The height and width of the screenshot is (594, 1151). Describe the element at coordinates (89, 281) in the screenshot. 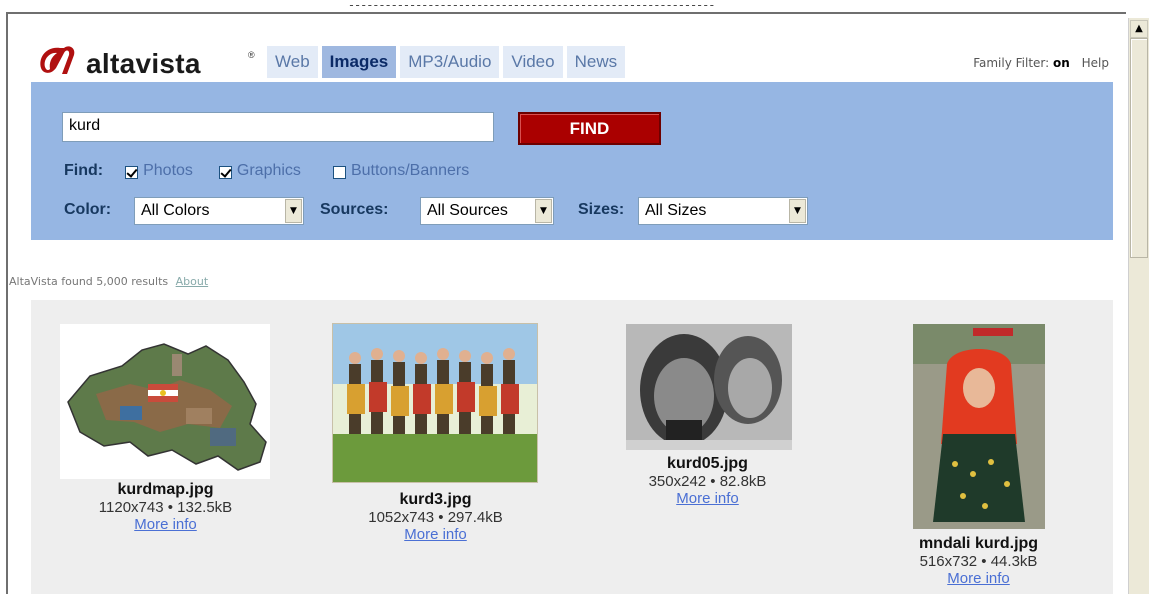

I see `results-count-text: AltaVista found 5,000 results` at that location.